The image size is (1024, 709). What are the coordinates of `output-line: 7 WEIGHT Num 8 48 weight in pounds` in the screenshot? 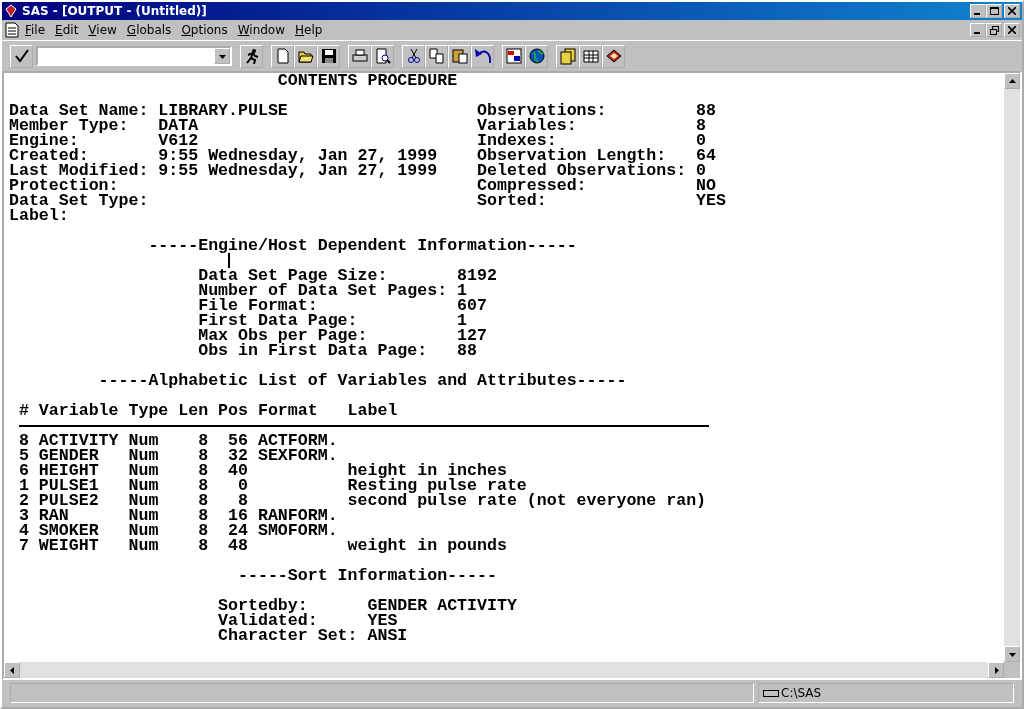 It's located at (262, 545).